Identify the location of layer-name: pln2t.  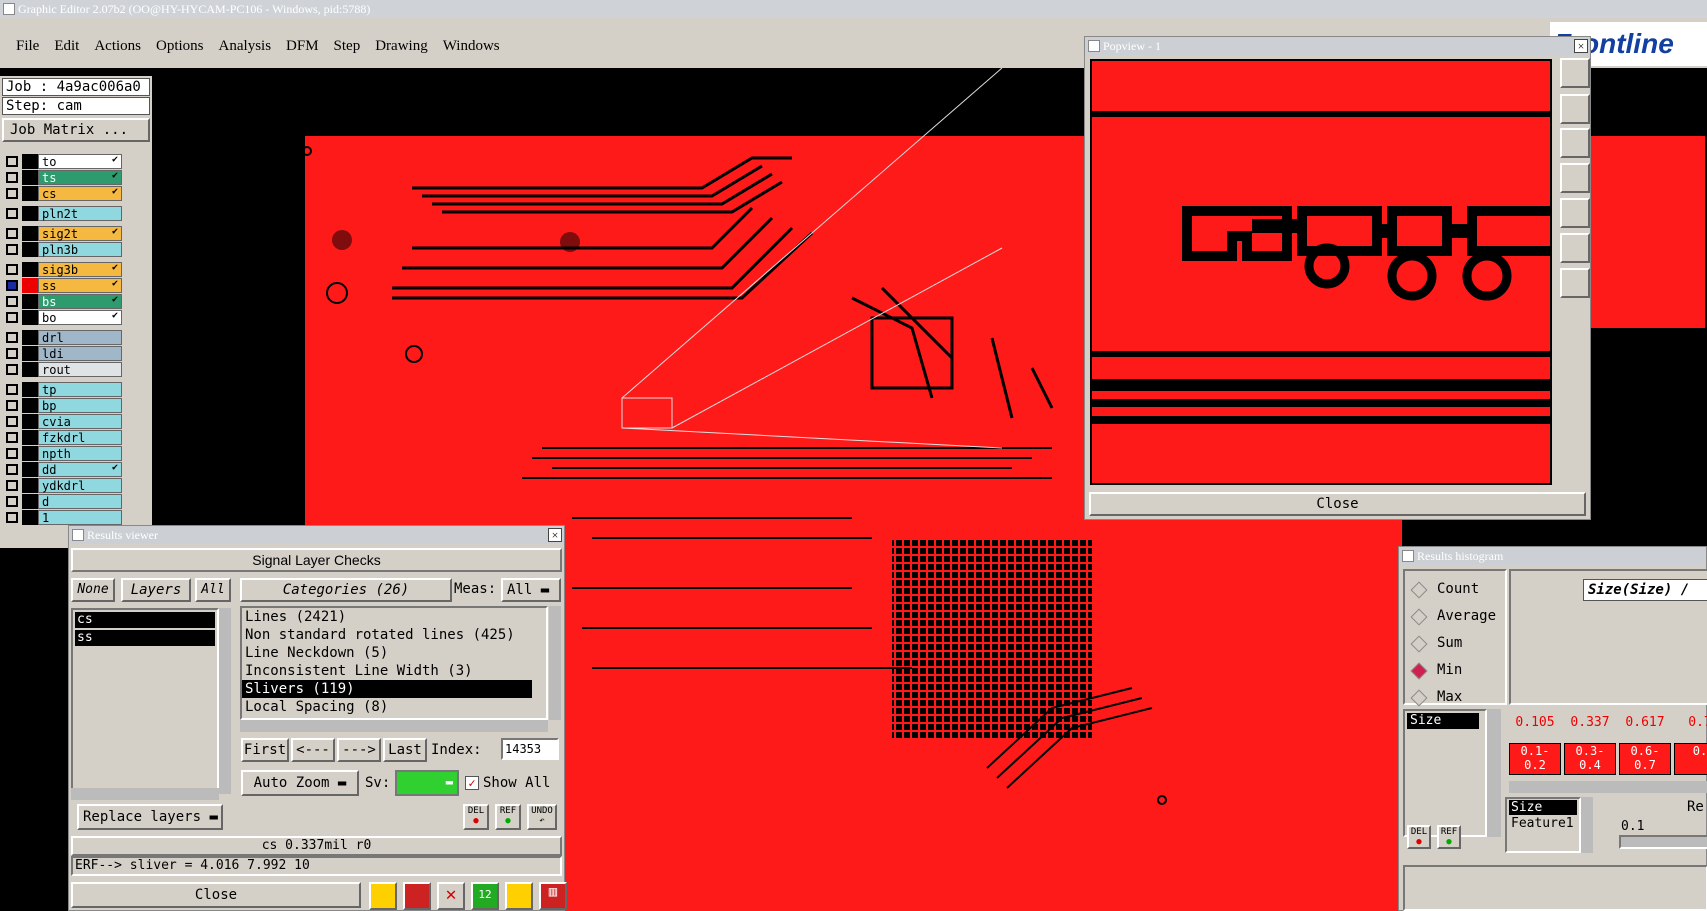
(80, 213).